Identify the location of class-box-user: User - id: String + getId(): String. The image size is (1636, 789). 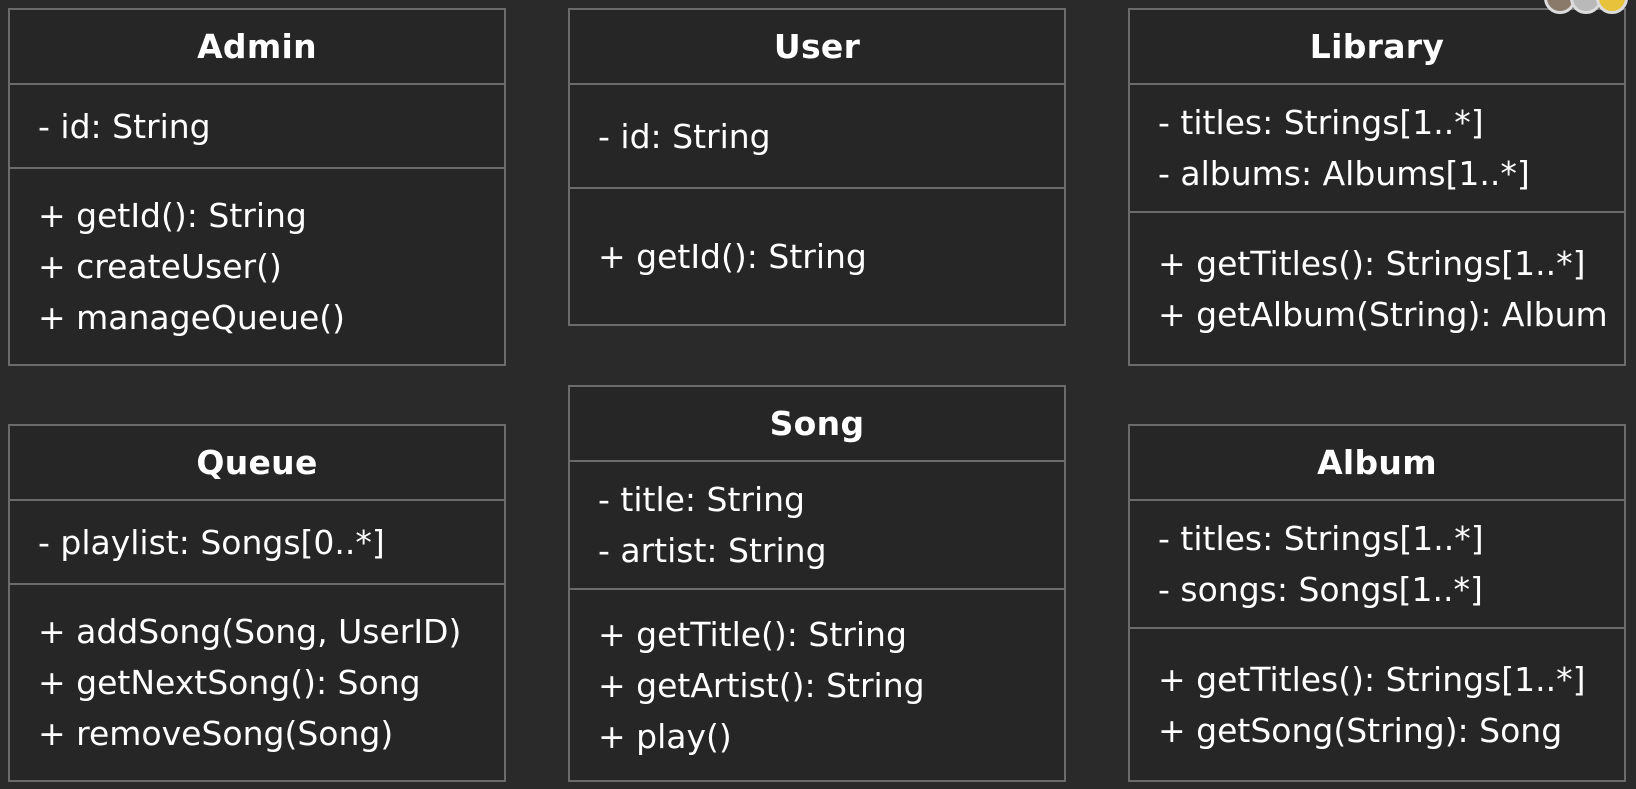
(817, 167).